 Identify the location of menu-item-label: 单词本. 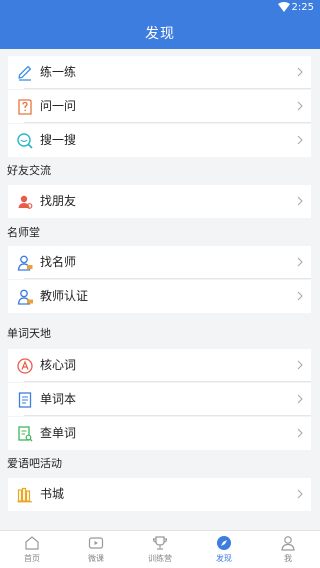
(58, 399).